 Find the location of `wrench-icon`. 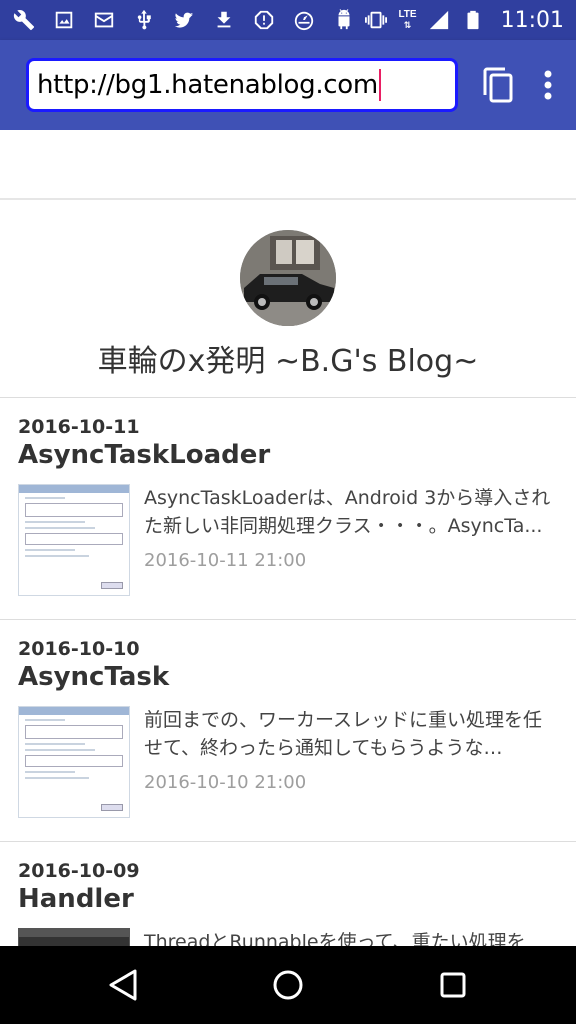

wrench-icon is located at coordinates (24, 20).